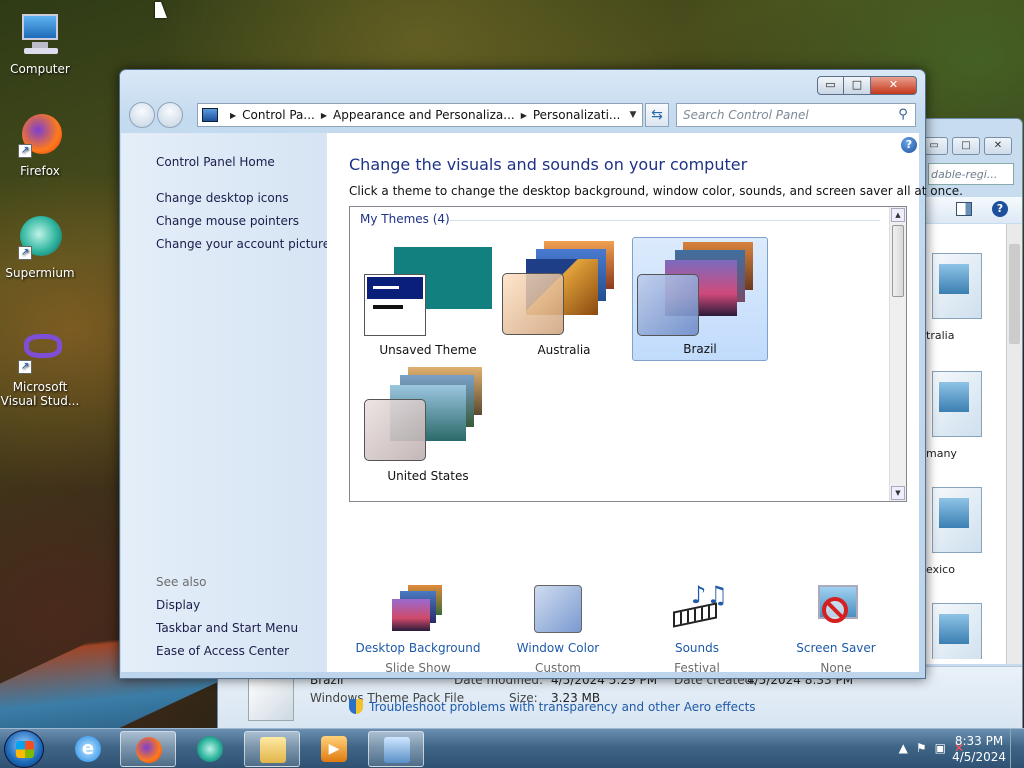  I want to click on firefox-icon: ↗, so click(40, 136).